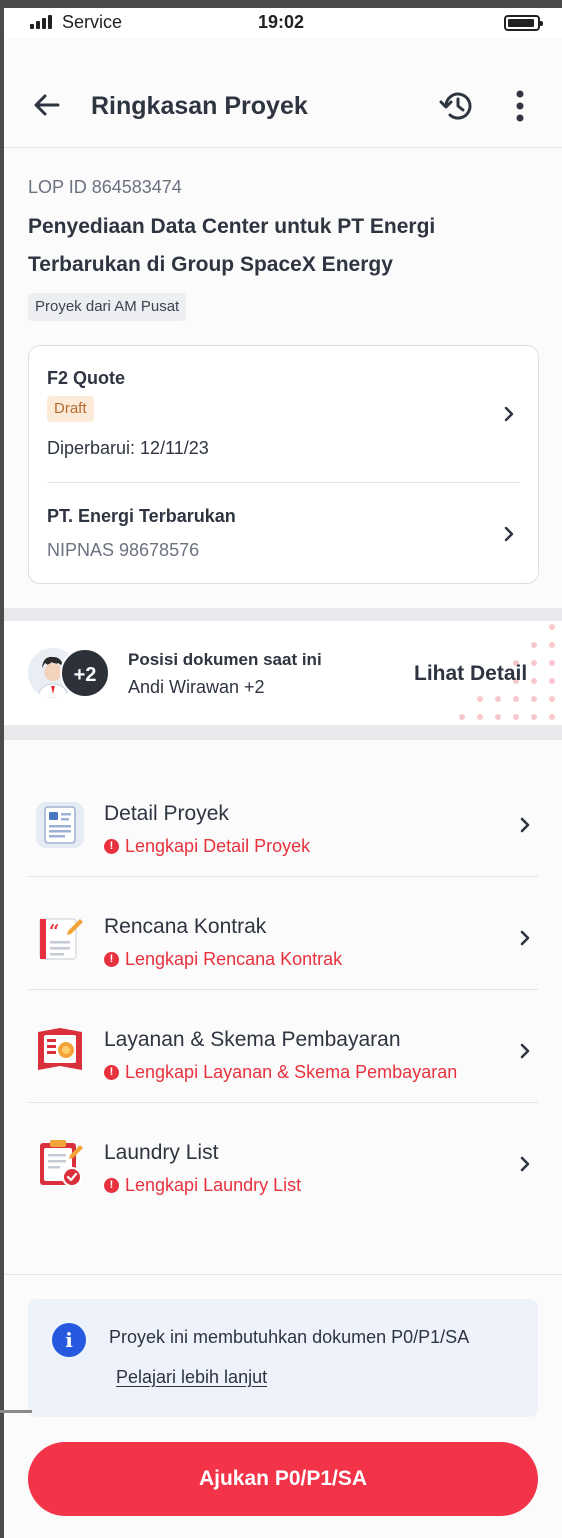  Describe the element at coordinates (283, 414) in the screenshot. I see `quote-row: F2 Quote Draft Diperbarui: 12/11/23` at that location.